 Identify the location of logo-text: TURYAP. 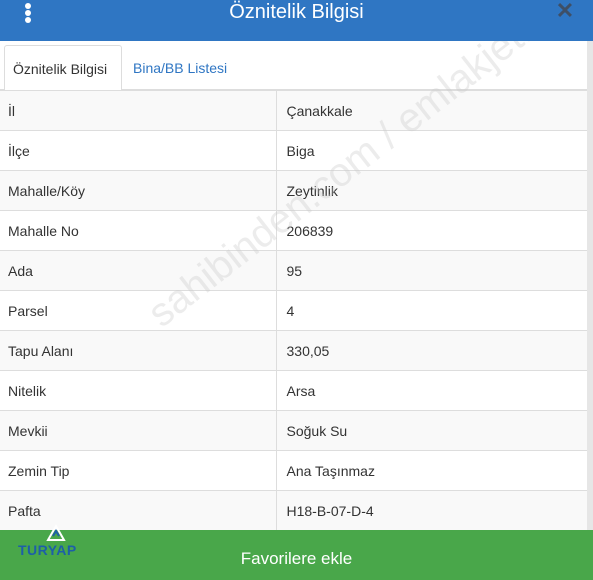
(47, 550).